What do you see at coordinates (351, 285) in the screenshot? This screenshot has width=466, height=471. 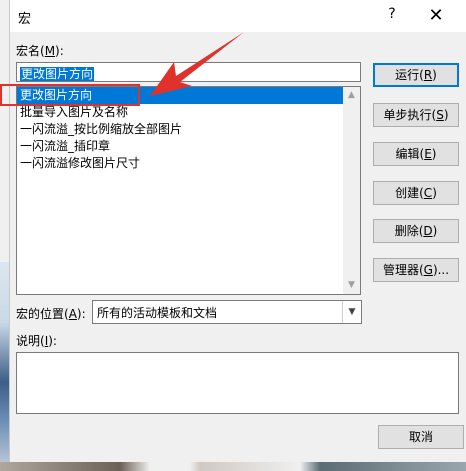 I see `scroll-down-icon: ▼` at bounding box center [351, 285].